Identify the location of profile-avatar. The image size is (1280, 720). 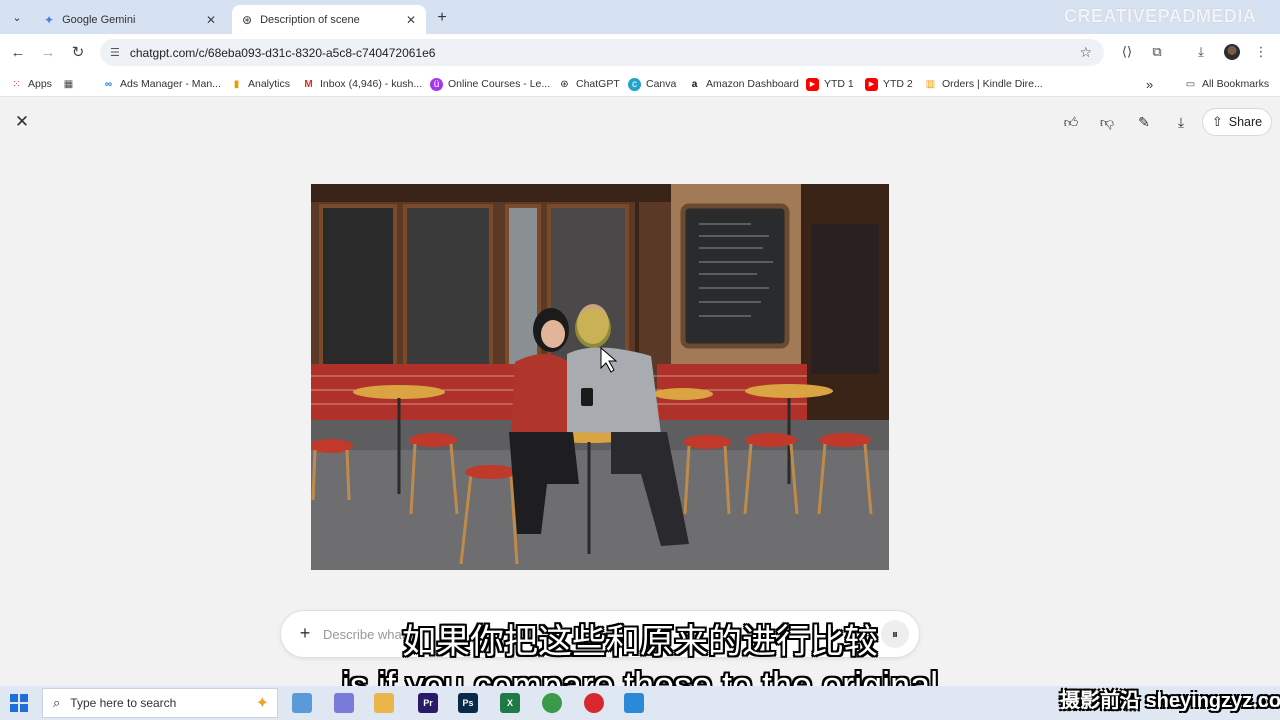
(1232, 52).